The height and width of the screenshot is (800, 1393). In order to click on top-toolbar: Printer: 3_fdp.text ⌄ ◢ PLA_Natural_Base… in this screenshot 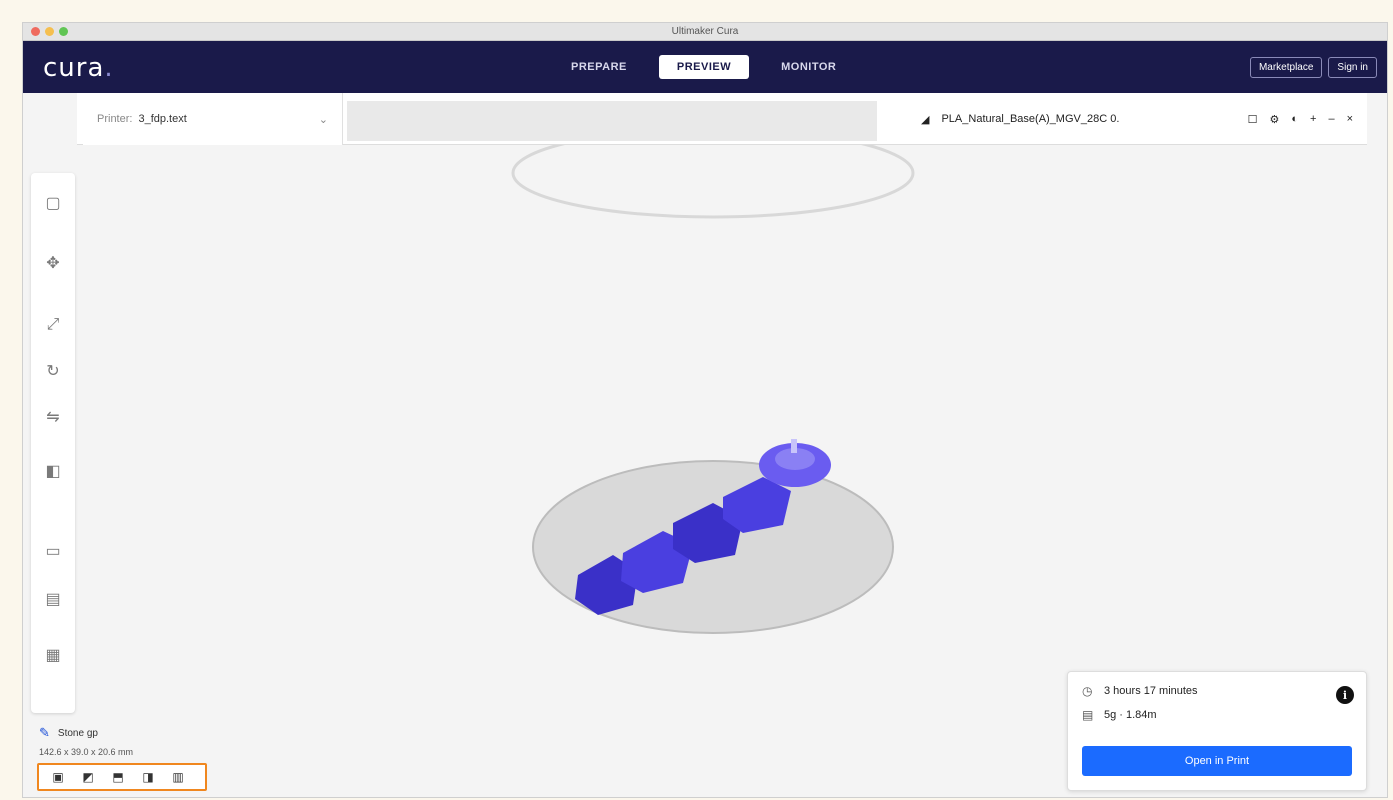, I will do `click(722, 119)`.